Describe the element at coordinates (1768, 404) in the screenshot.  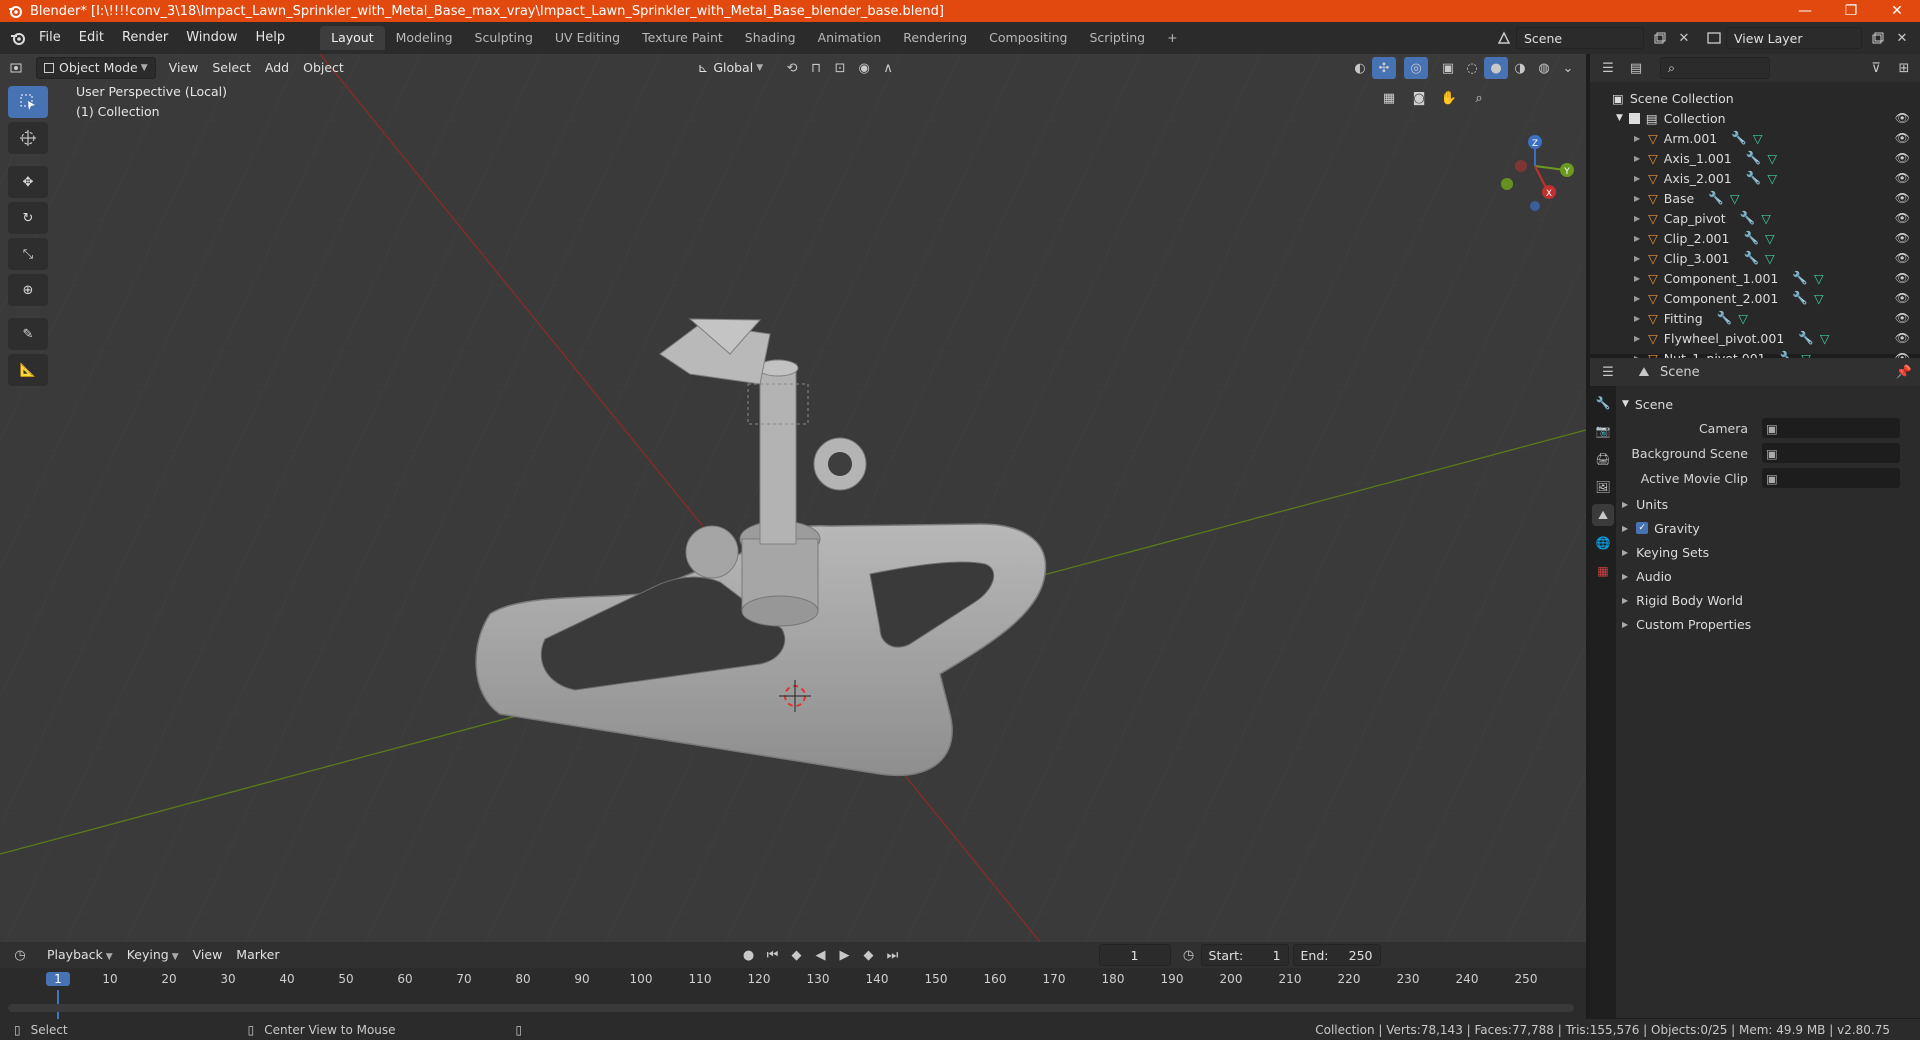
I see `scene-panel-header: ▼ Scene` at that location.